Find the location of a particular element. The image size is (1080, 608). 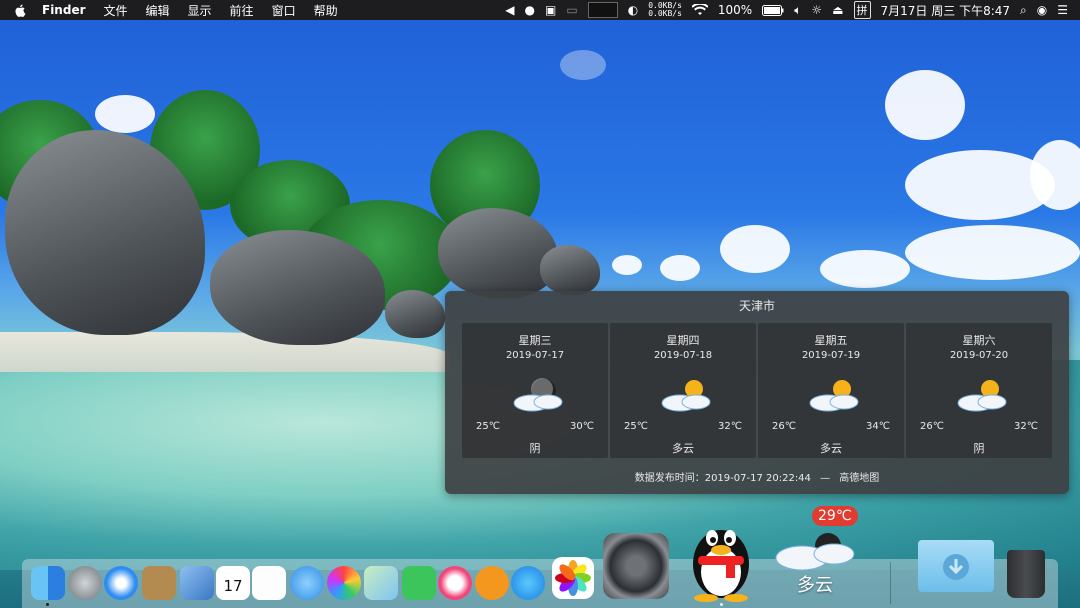

preview-icon is located at coordinates (197, 583).